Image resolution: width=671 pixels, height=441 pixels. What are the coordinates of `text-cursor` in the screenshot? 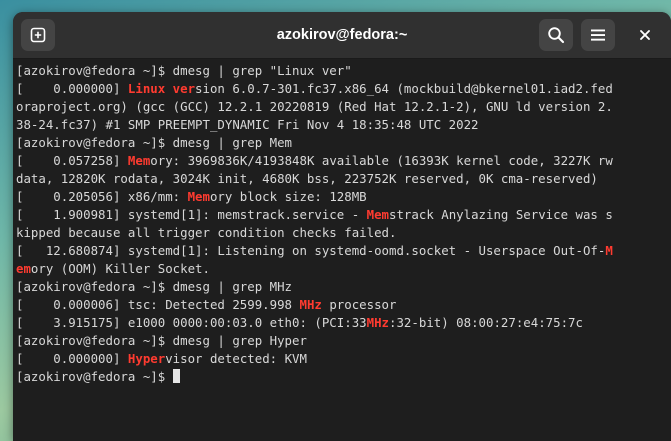 It's located at (176, 376).